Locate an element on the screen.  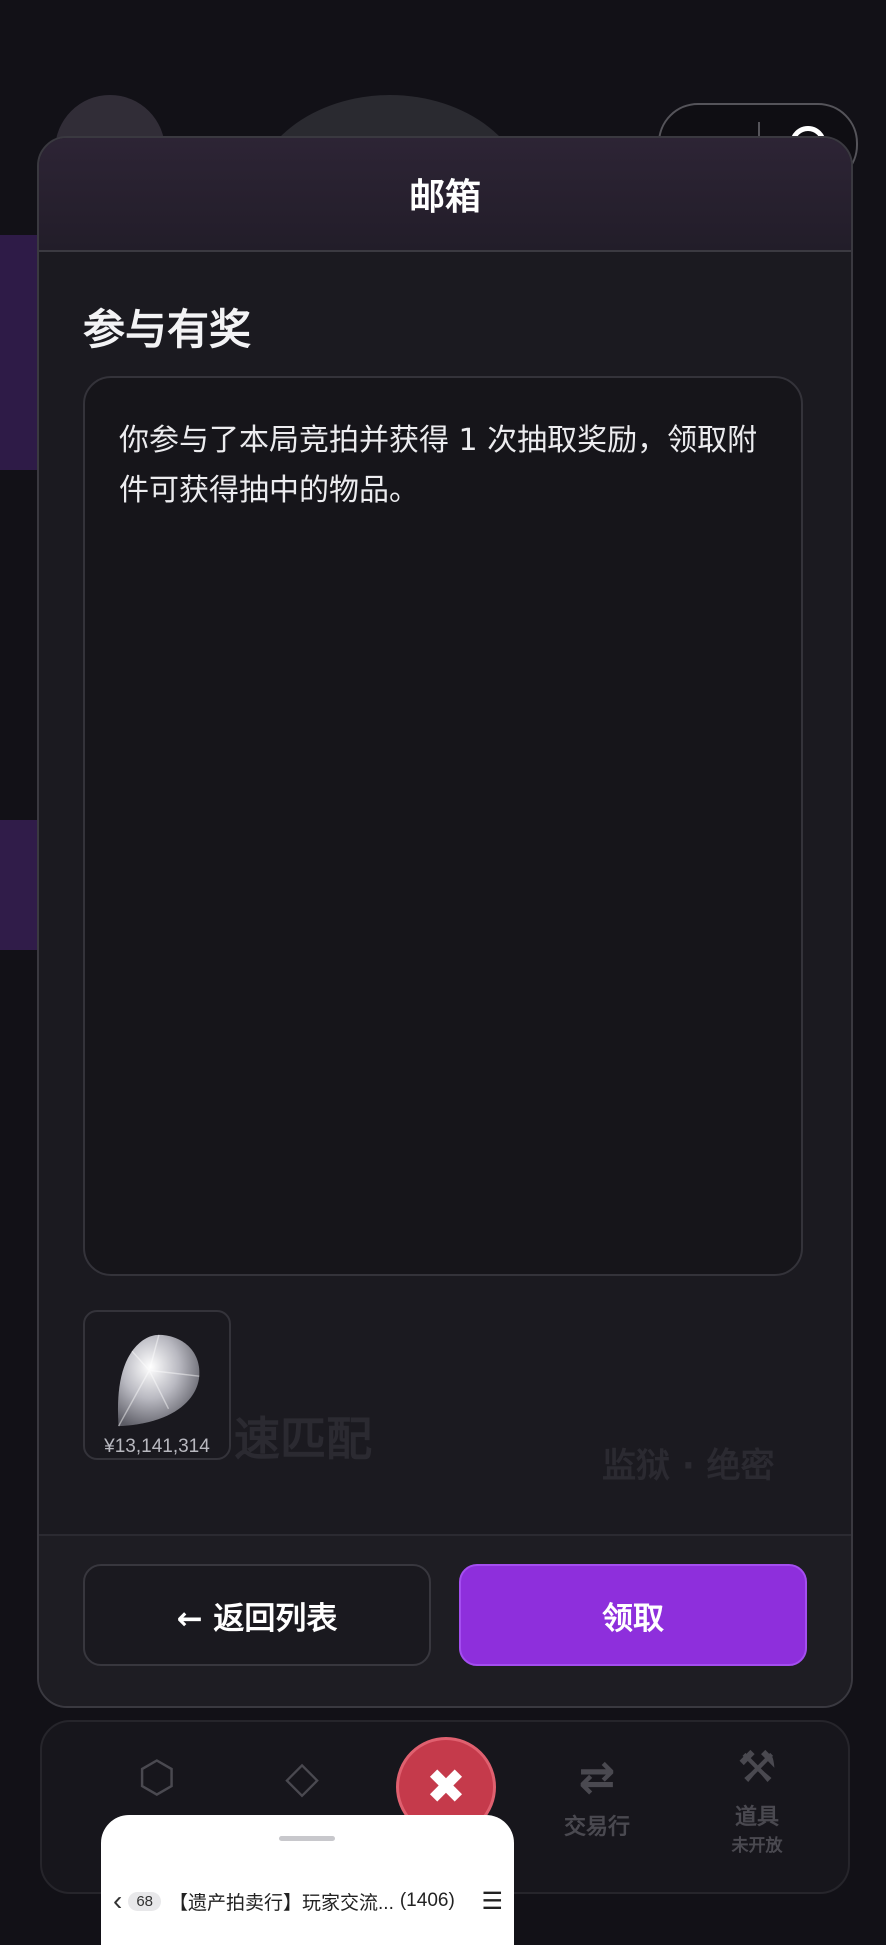
tab-trade-label: 交易行 is located at coordinates (596, 1827).